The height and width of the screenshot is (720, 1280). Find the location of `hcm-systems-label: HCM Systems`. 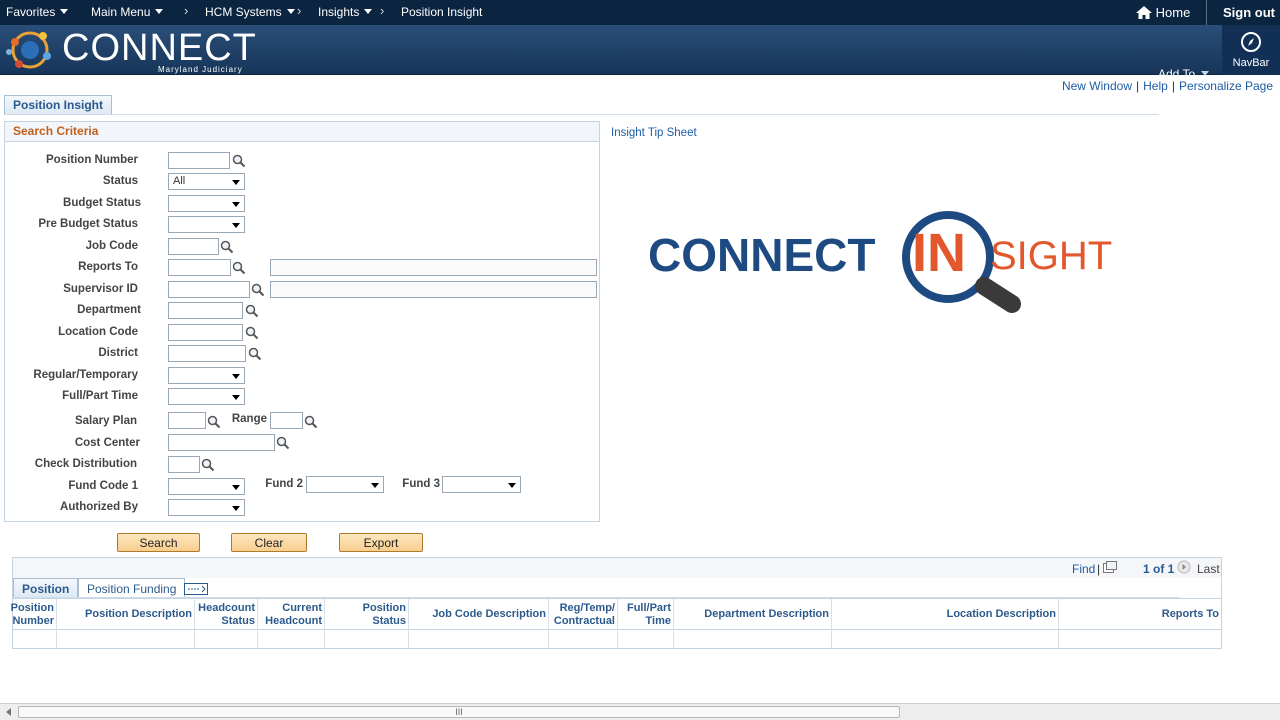

hcm-systems-label: HCM Systems is located at coordinates (243, 12).